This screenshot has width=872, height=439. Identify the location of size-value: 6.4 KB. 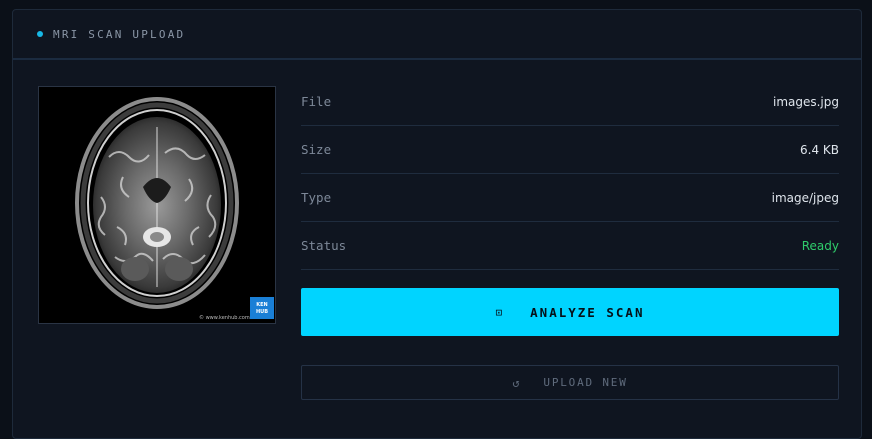
(819, 149).